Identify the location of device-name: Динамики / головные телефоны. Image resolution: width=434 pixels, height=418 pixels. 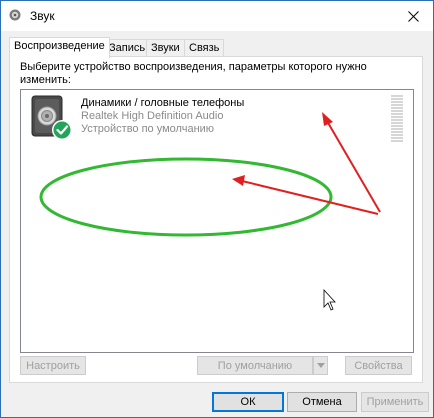
(163, 103).